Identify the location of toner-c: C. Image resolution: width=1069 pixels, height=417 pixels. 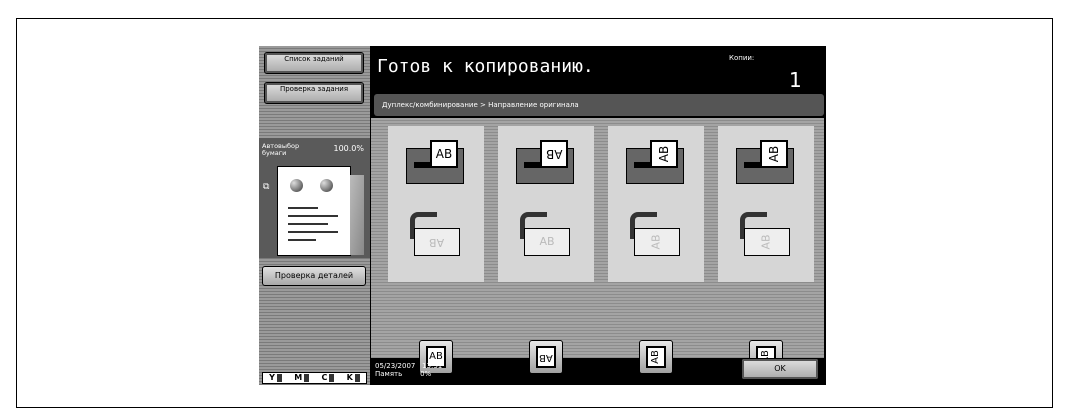
(328, 378).